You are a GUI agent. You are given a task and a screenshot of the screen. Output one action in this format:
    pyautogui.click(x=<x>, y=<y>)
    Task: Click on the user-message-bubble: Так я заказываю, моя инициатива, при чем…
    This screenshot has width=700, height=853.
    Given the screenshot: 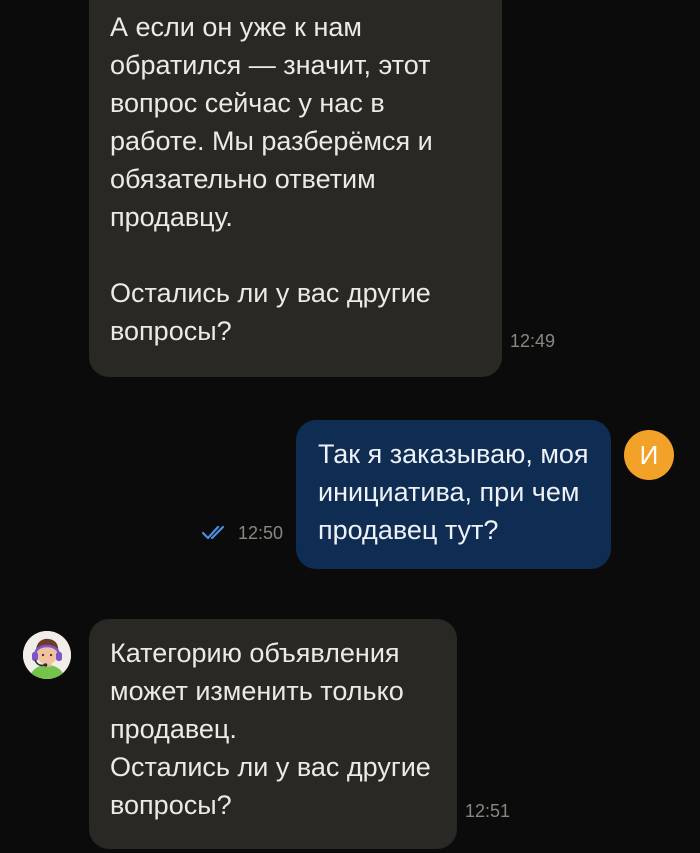 What is the action you would take?
    pyautogui.click(x=453, y=494)
    